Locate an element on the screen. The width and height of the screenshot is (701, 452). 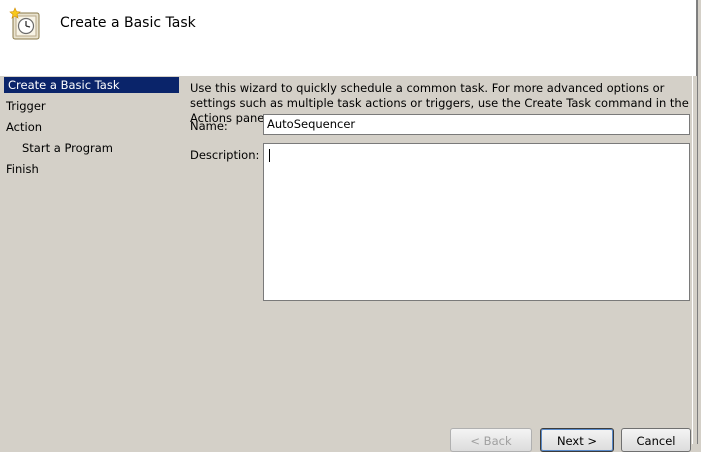
step-trigger: Trigger is located at coordinates (26, 106).